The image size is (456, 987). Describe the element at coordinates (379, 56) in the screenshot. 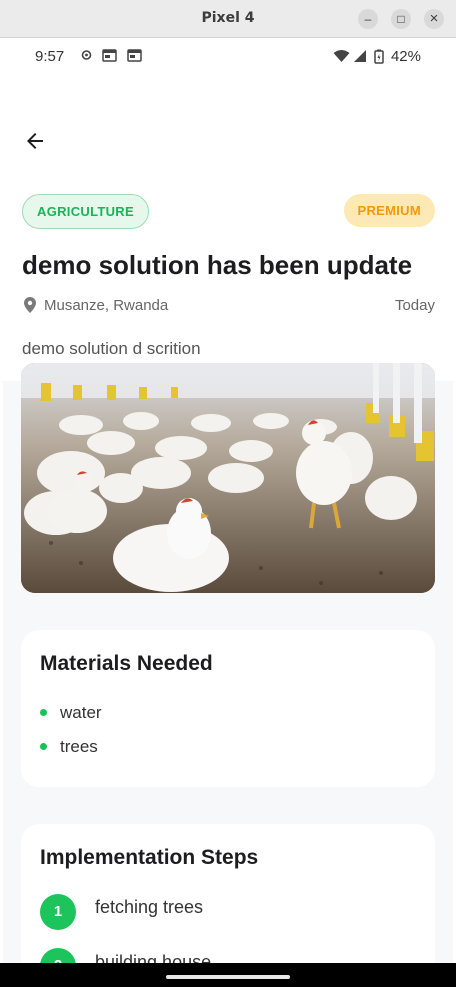

I see `battery-icon` at that location.